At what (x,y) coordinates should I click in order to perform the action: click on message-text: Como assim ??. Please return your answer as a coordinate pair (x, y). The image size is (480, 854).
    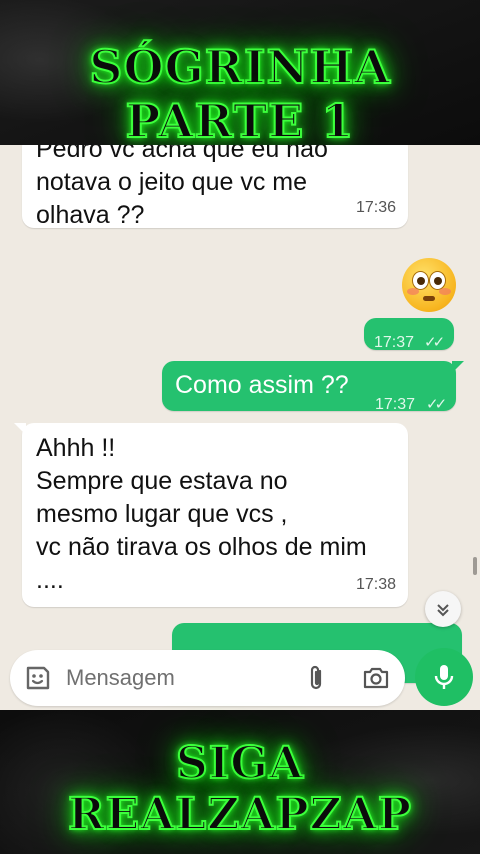
    Looking at the image, I should click on (262, 385).